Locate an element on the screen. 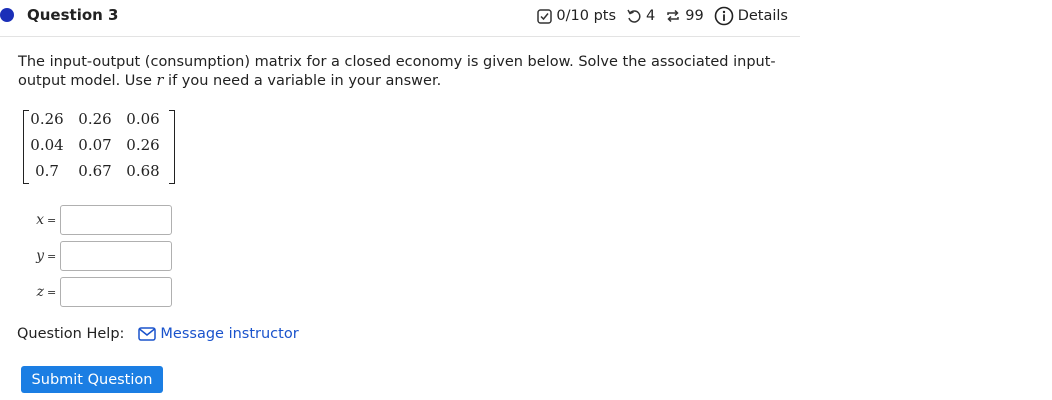 The height and width of the screenshot is (400, 1052). details-link: Details is located at coordinates (763, 16).